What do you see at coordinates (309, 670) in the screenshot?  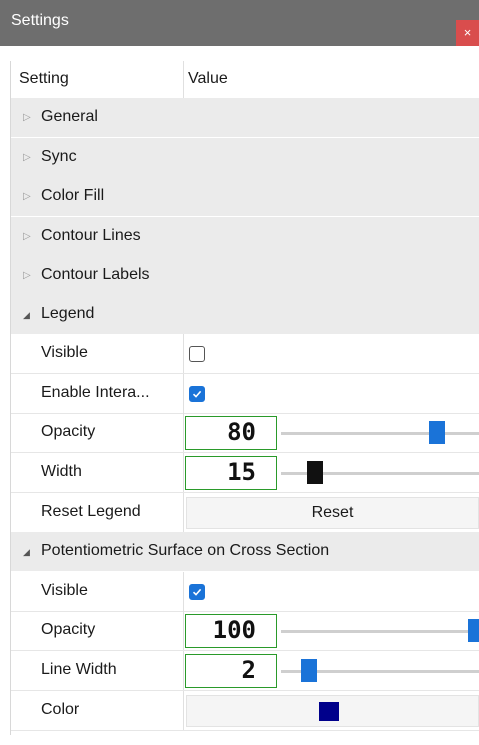 I see `potentiometric-line-width-slider-thumb` at bounding box center [309, 670].